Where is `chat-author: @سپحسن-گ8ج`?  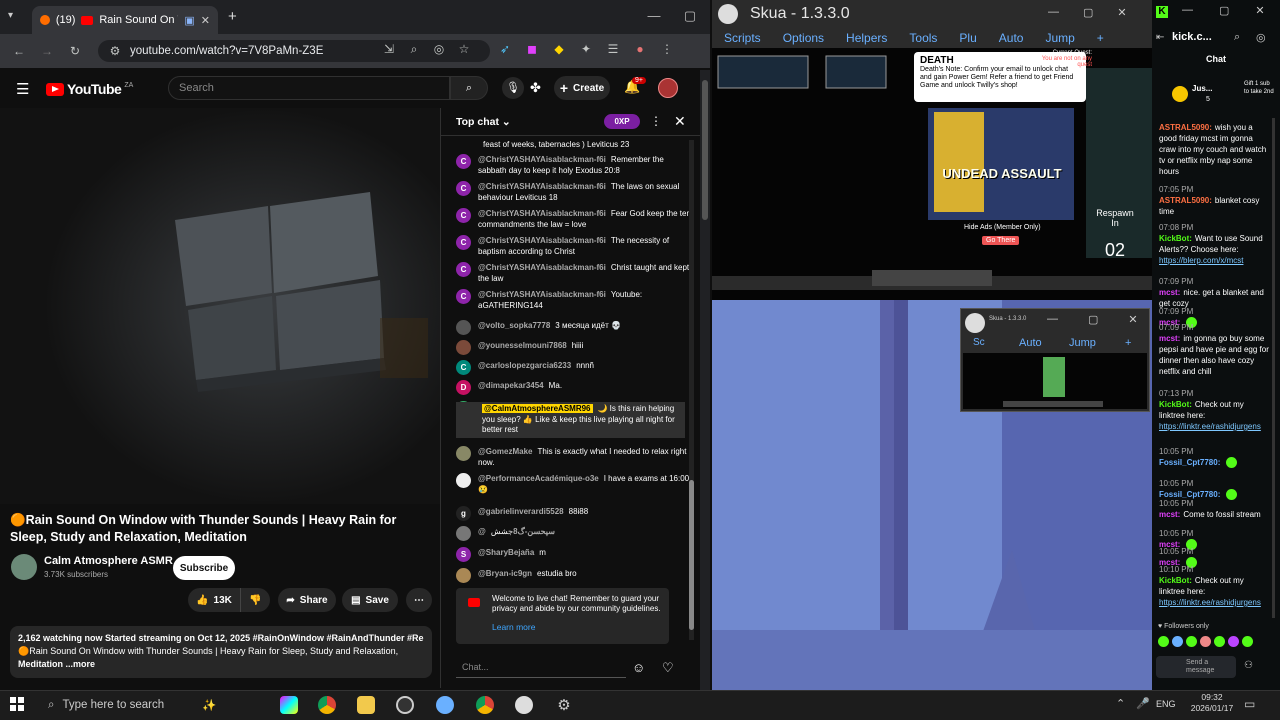
chat-author: @سپحسن-گ8ج is located at coordinates (516, 531).